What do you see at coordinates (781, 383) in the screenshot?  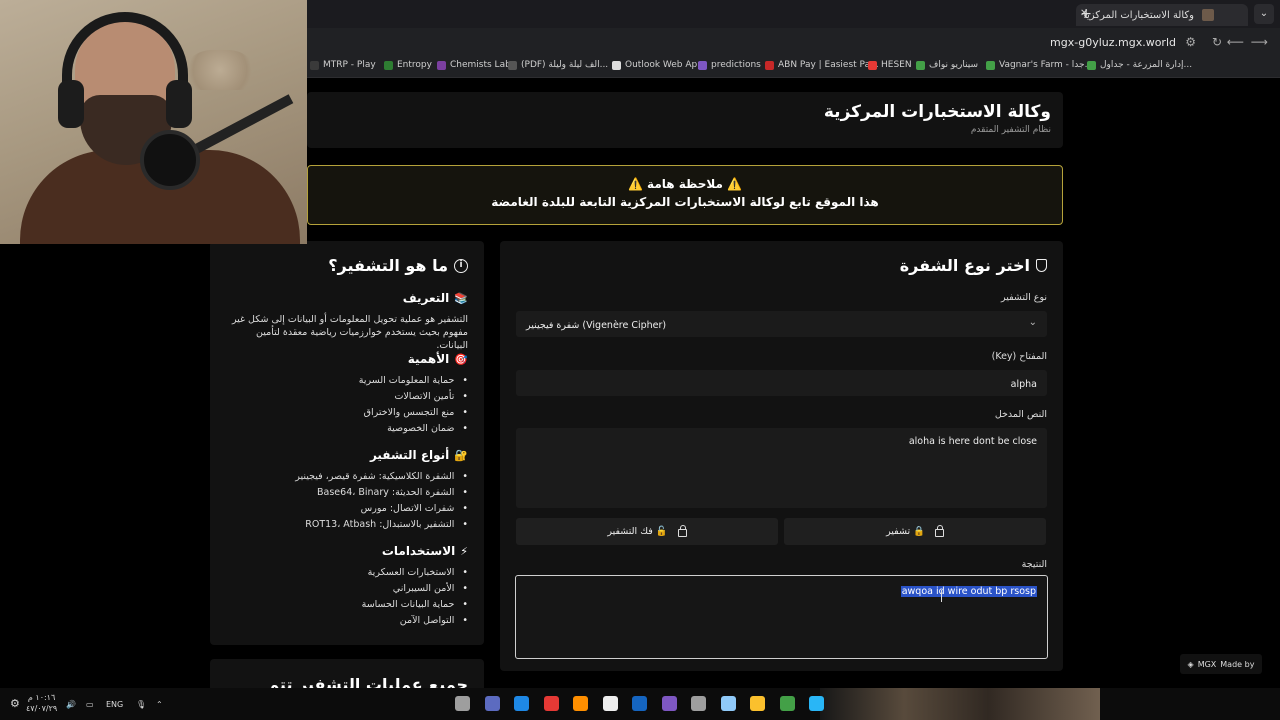 I see `key-input: alpha` at bounding box center [781, 383].